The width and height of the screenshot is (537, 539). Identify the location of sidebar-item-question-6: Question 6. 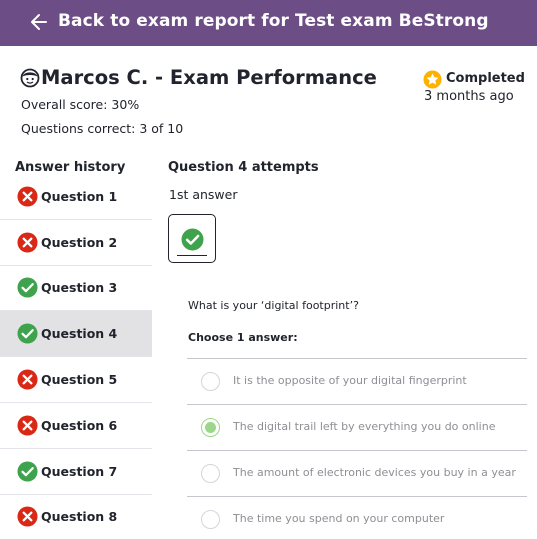
(76, 426).